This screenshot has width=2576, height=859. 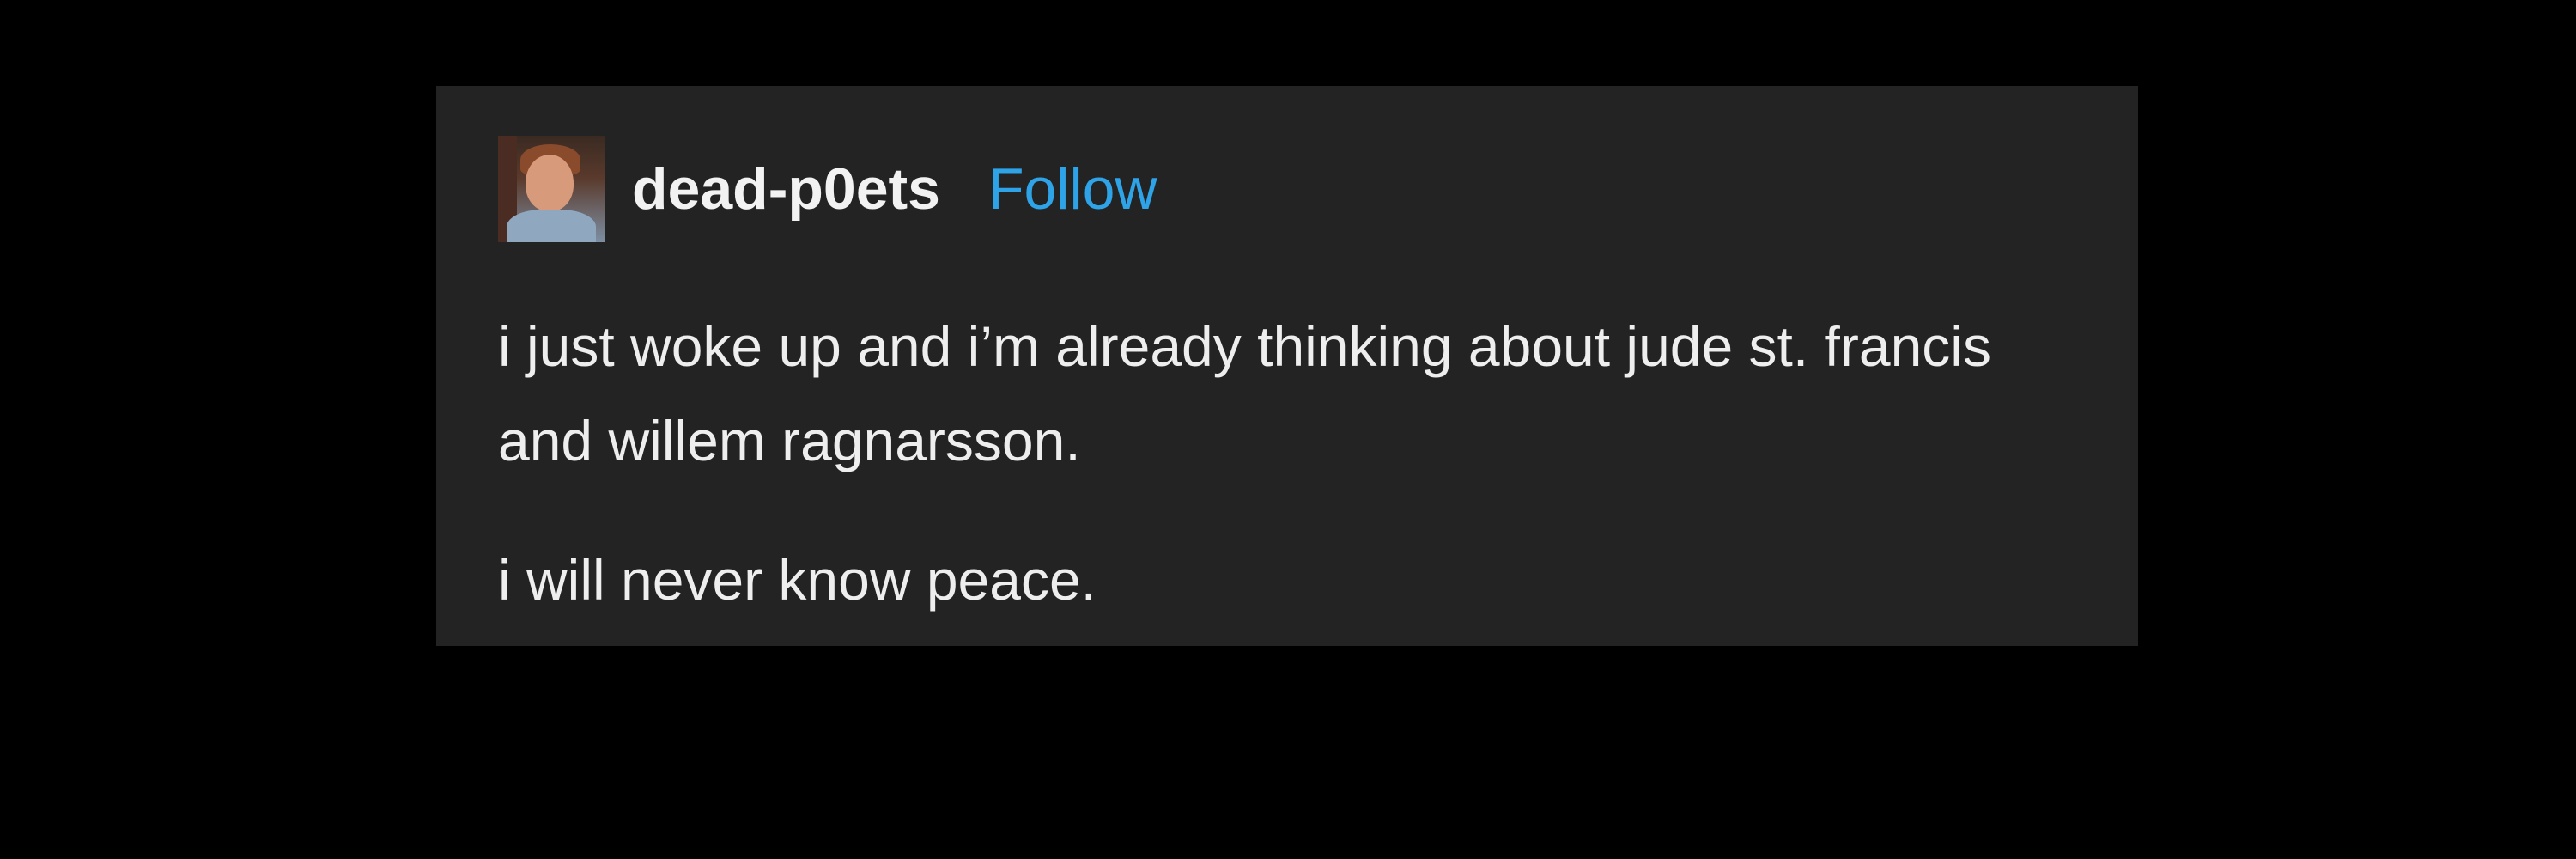 What do you see at coordinates (550, 183) in the screenshot?
I see `avatar-face` at bounding box center [550, 183].